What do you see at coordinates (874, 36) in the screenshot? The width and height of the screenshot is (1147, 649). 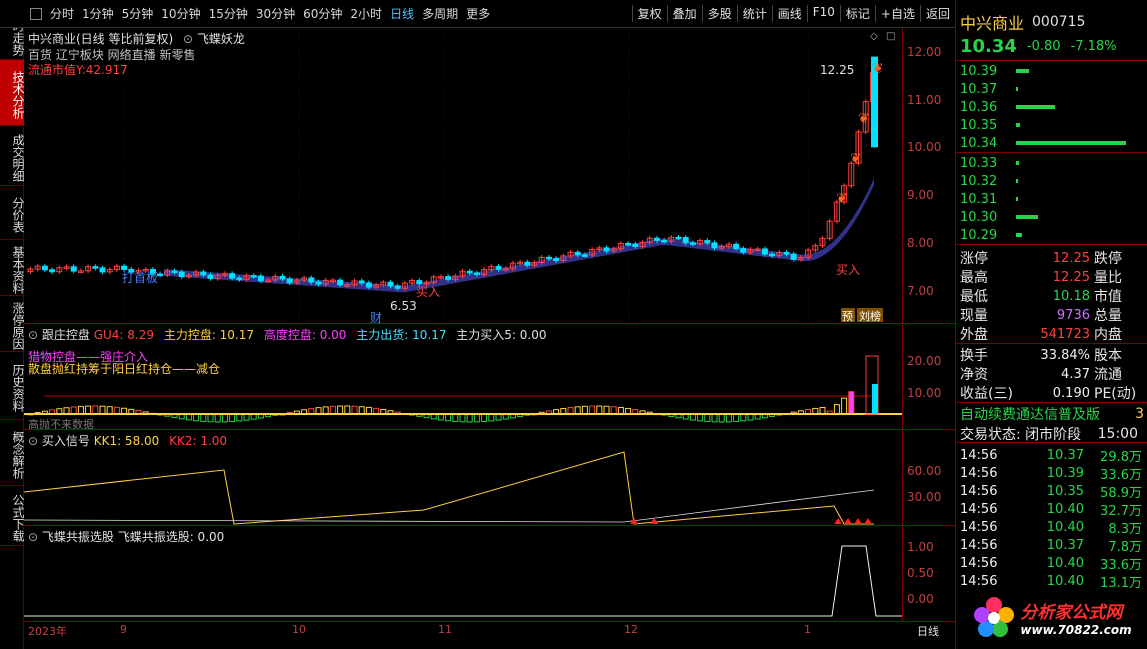 I see `pane-expand-icon: ◇` at bounding box center [874, 36].